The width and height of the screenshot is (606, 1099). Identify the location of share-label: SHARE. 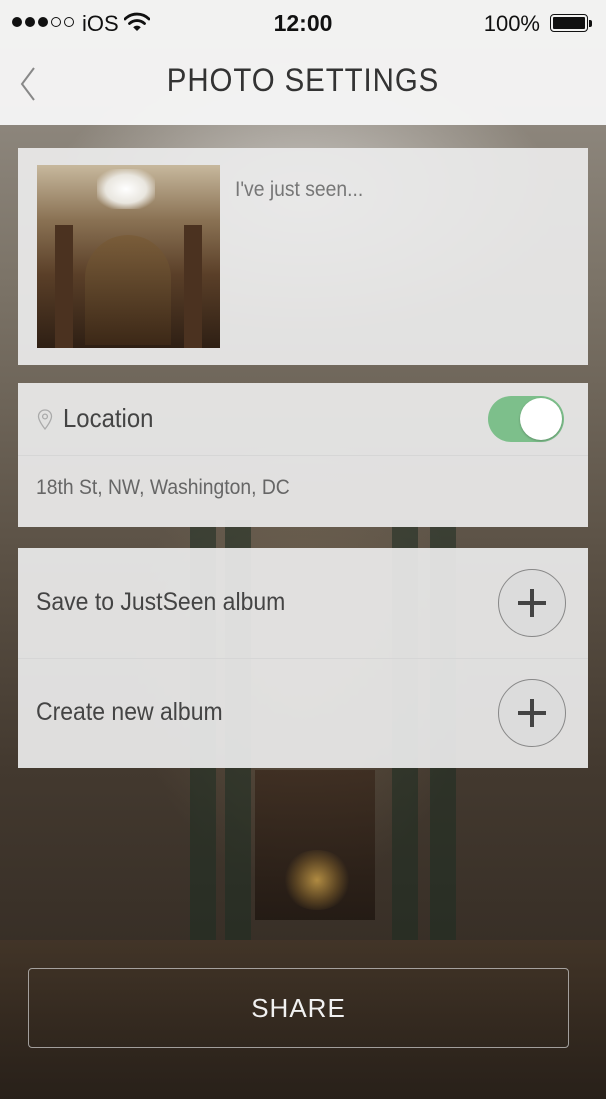
(298, 1007).